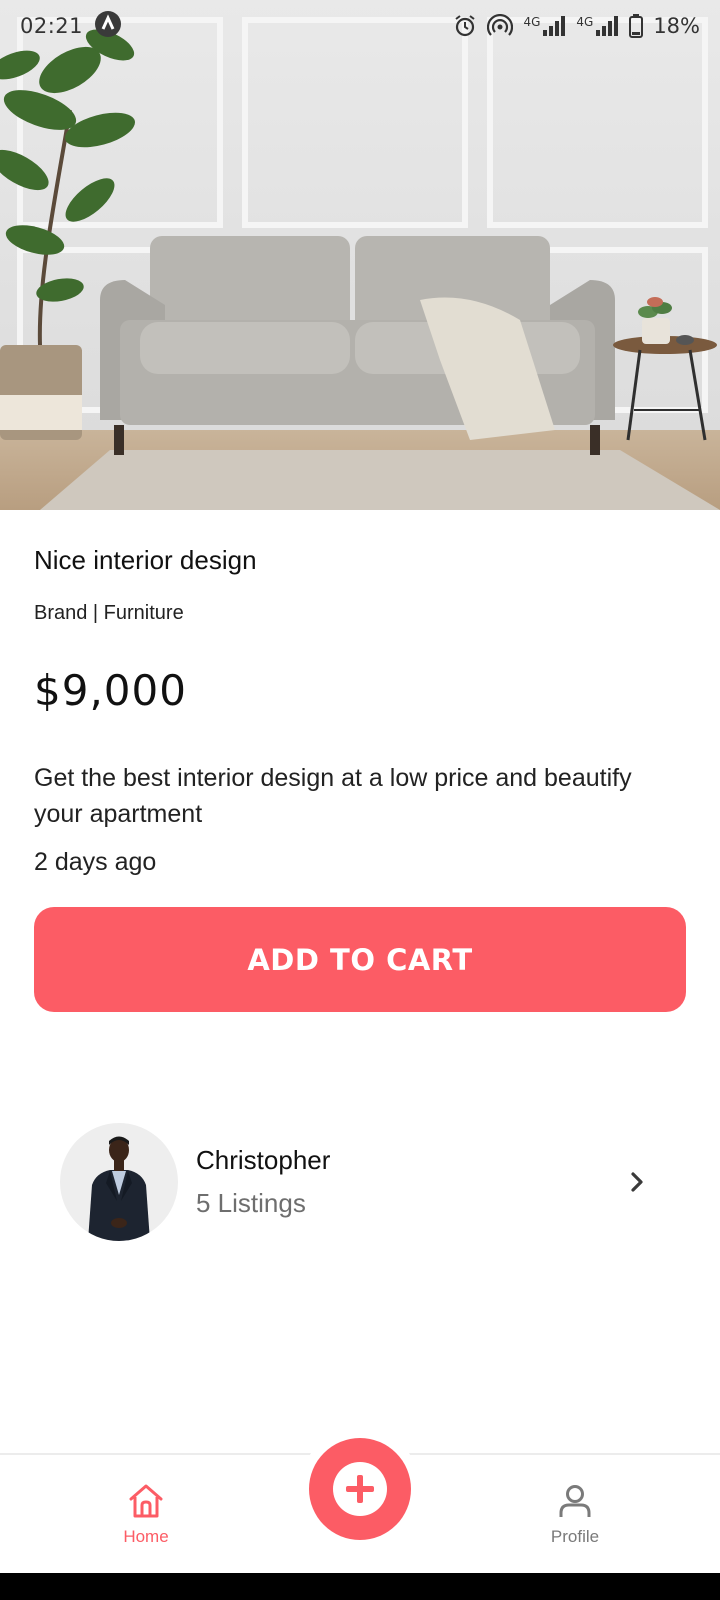  What do you see at coordinates (544, 26) in the screenshot?
I see `signal-icon-1: 4G` at bounding box center [544, 26].